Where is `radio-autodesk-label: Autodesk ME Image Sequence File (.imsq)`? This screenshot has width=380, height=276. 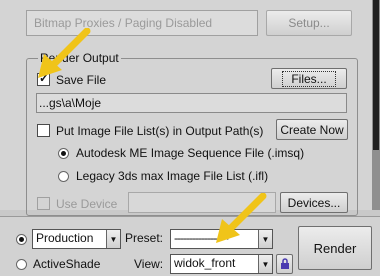 radio-autodesk-label: Autodesk ME Image Sequence File (.imsq) is located at coordinates (190, 153).